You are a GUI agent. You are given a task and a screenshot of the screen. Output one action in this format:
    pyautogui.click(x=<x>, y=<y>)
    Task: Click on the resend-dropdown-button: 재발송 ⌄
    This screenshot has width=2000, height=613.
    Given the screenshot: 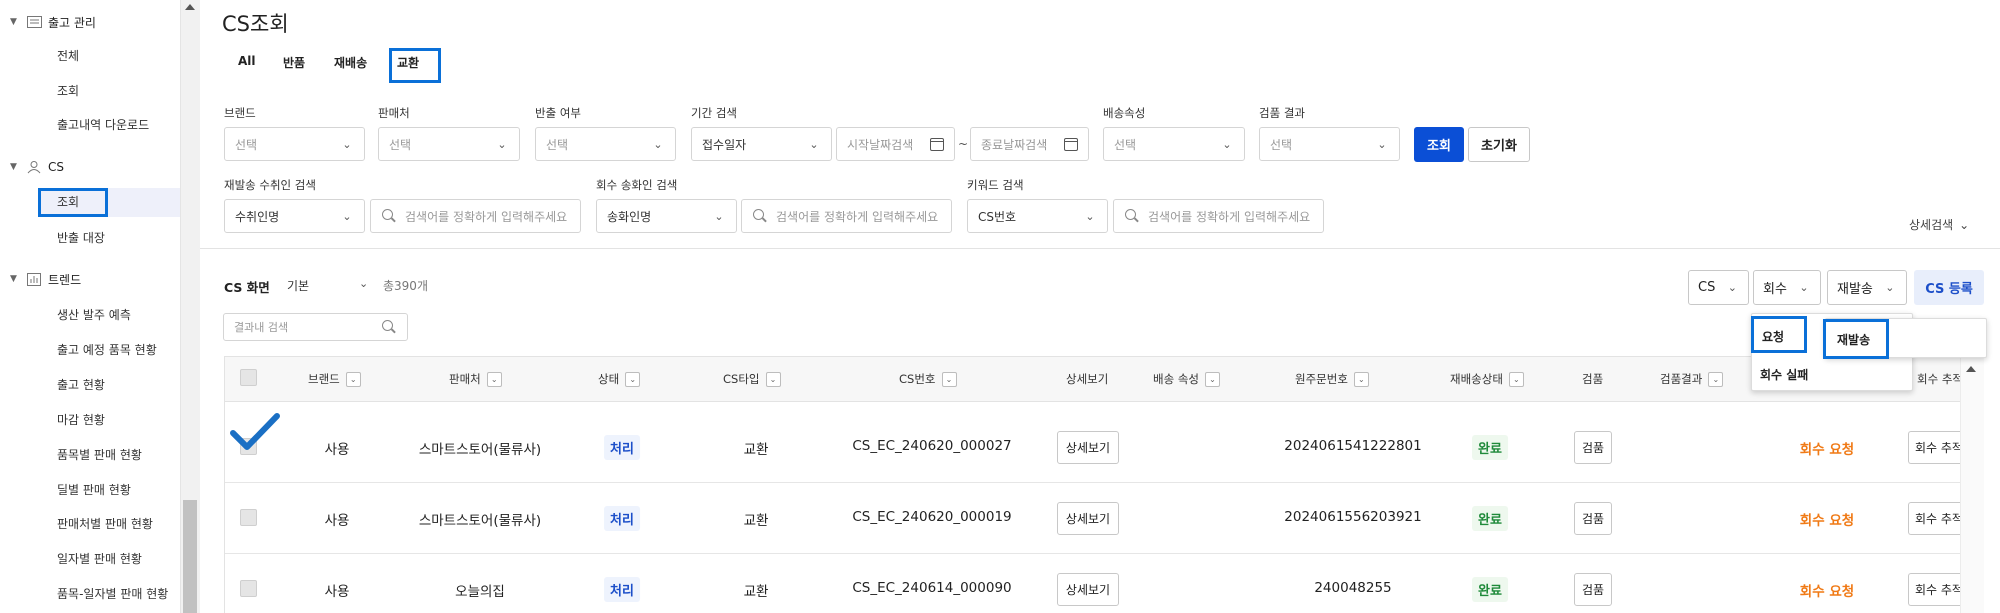 What is the action you would take?
    pyautogui.click(x=1867, y=287)
    